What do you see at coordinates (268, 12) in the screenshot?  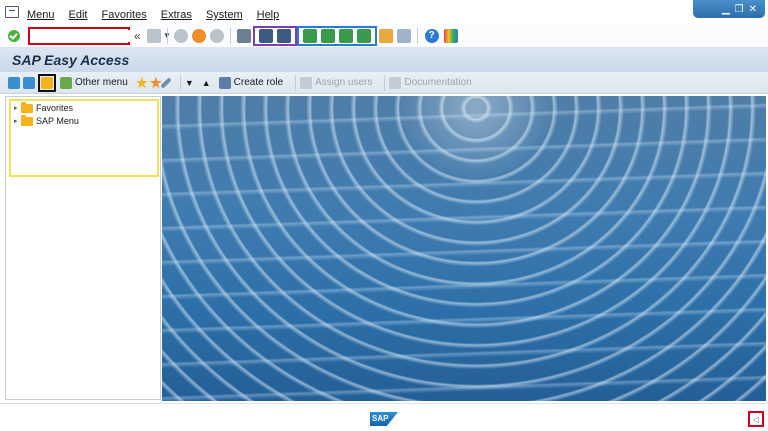 I see `menu-help: Help` at bounding box center [268, 12].